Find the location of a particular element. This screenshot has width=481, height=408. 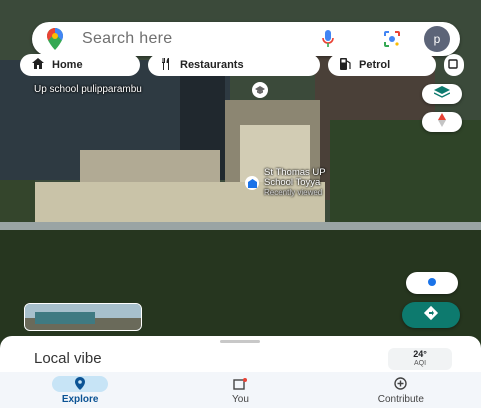

chip-petrol: Petrol is located at coordinates (382, 65).